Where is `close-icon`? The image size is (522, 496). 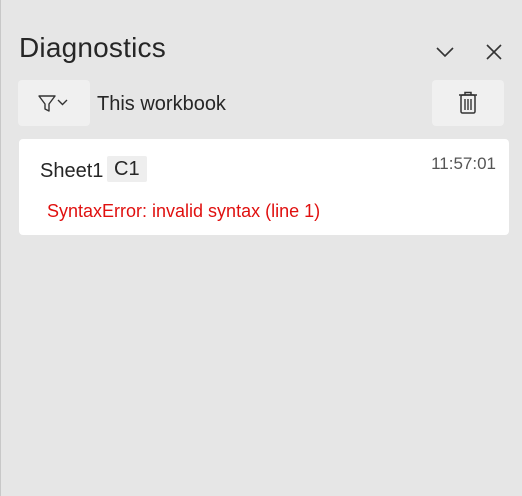 close-icon is located at coordinates (494, 52).